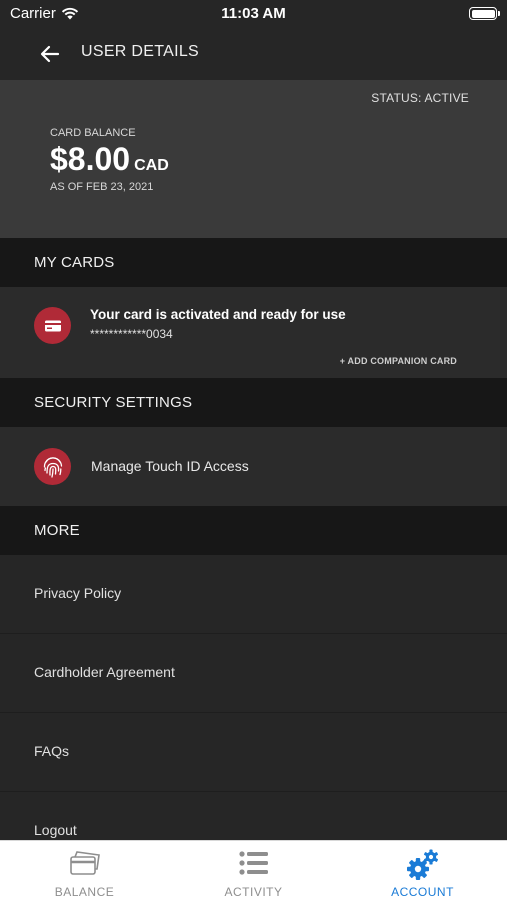 The height and width of the screenshot is (900, 507). Describe the element at coordinates (398, 361) in the screenshot. I see `add-companion-card-link: + ADD COMPANION CARD` at that location.